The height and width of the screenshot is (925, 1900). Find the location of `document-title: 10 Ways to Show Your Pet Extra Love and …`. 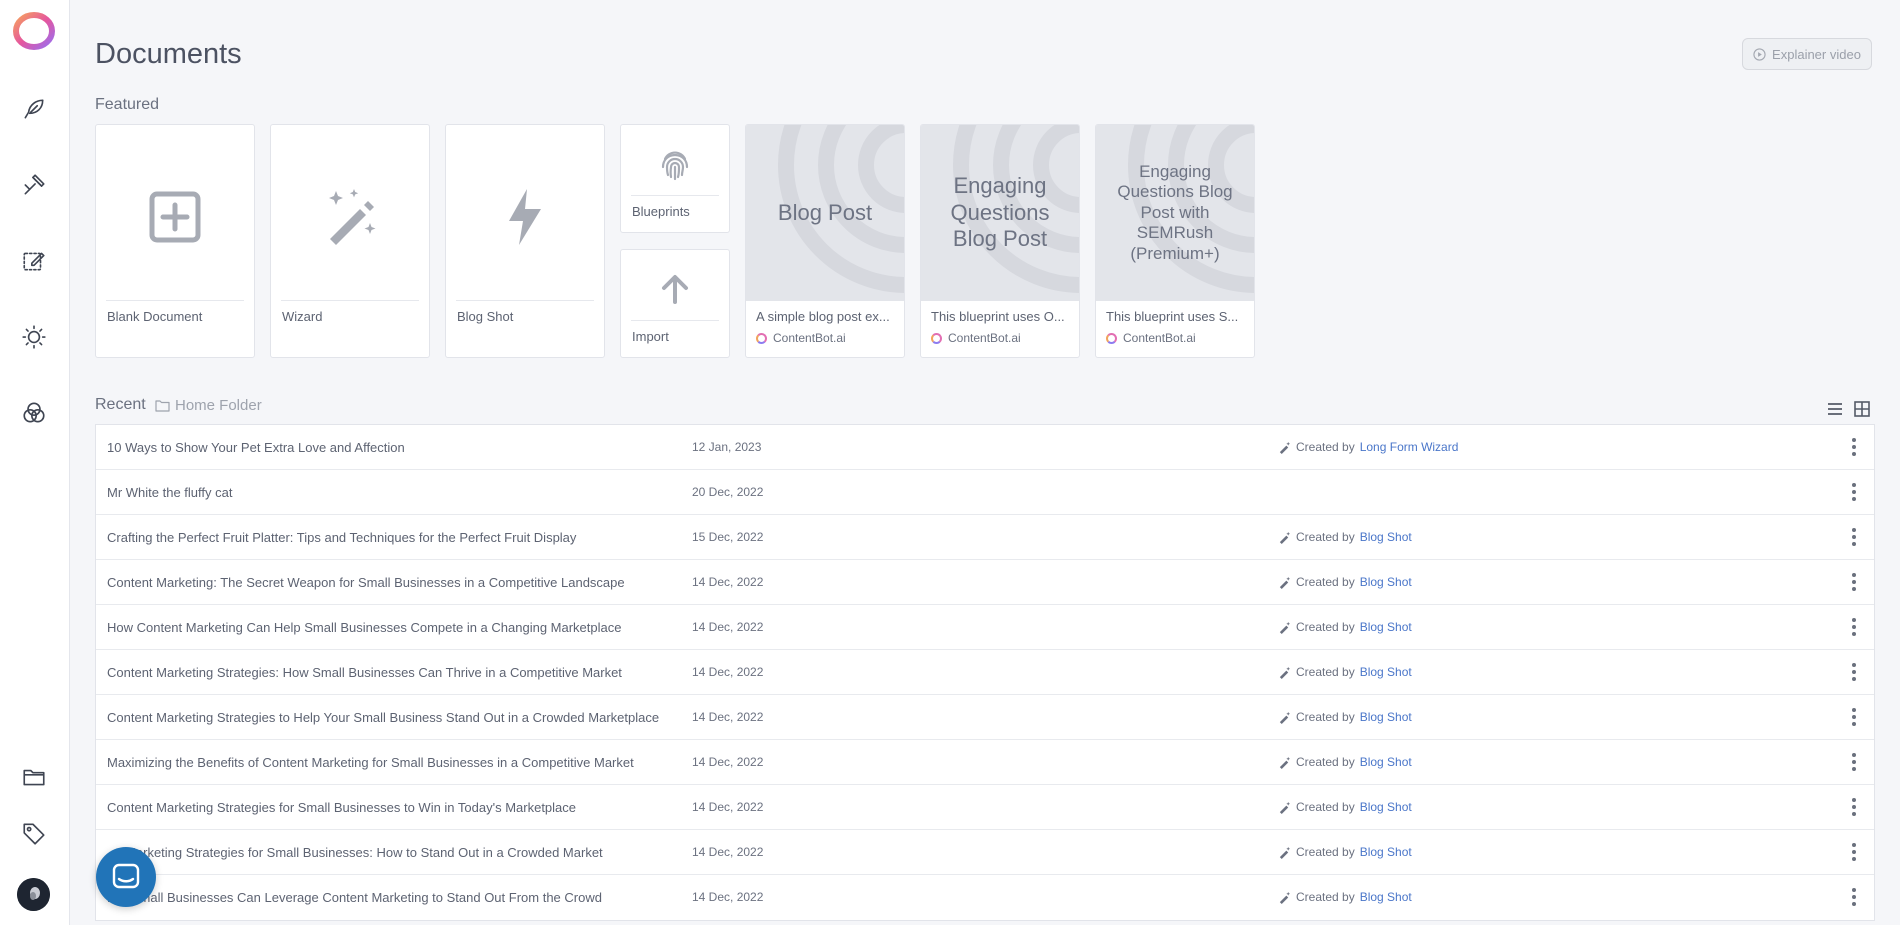

document-title: 10 Ways to Show Your Pet Extra Love and … is located at coordinates (256, 447).